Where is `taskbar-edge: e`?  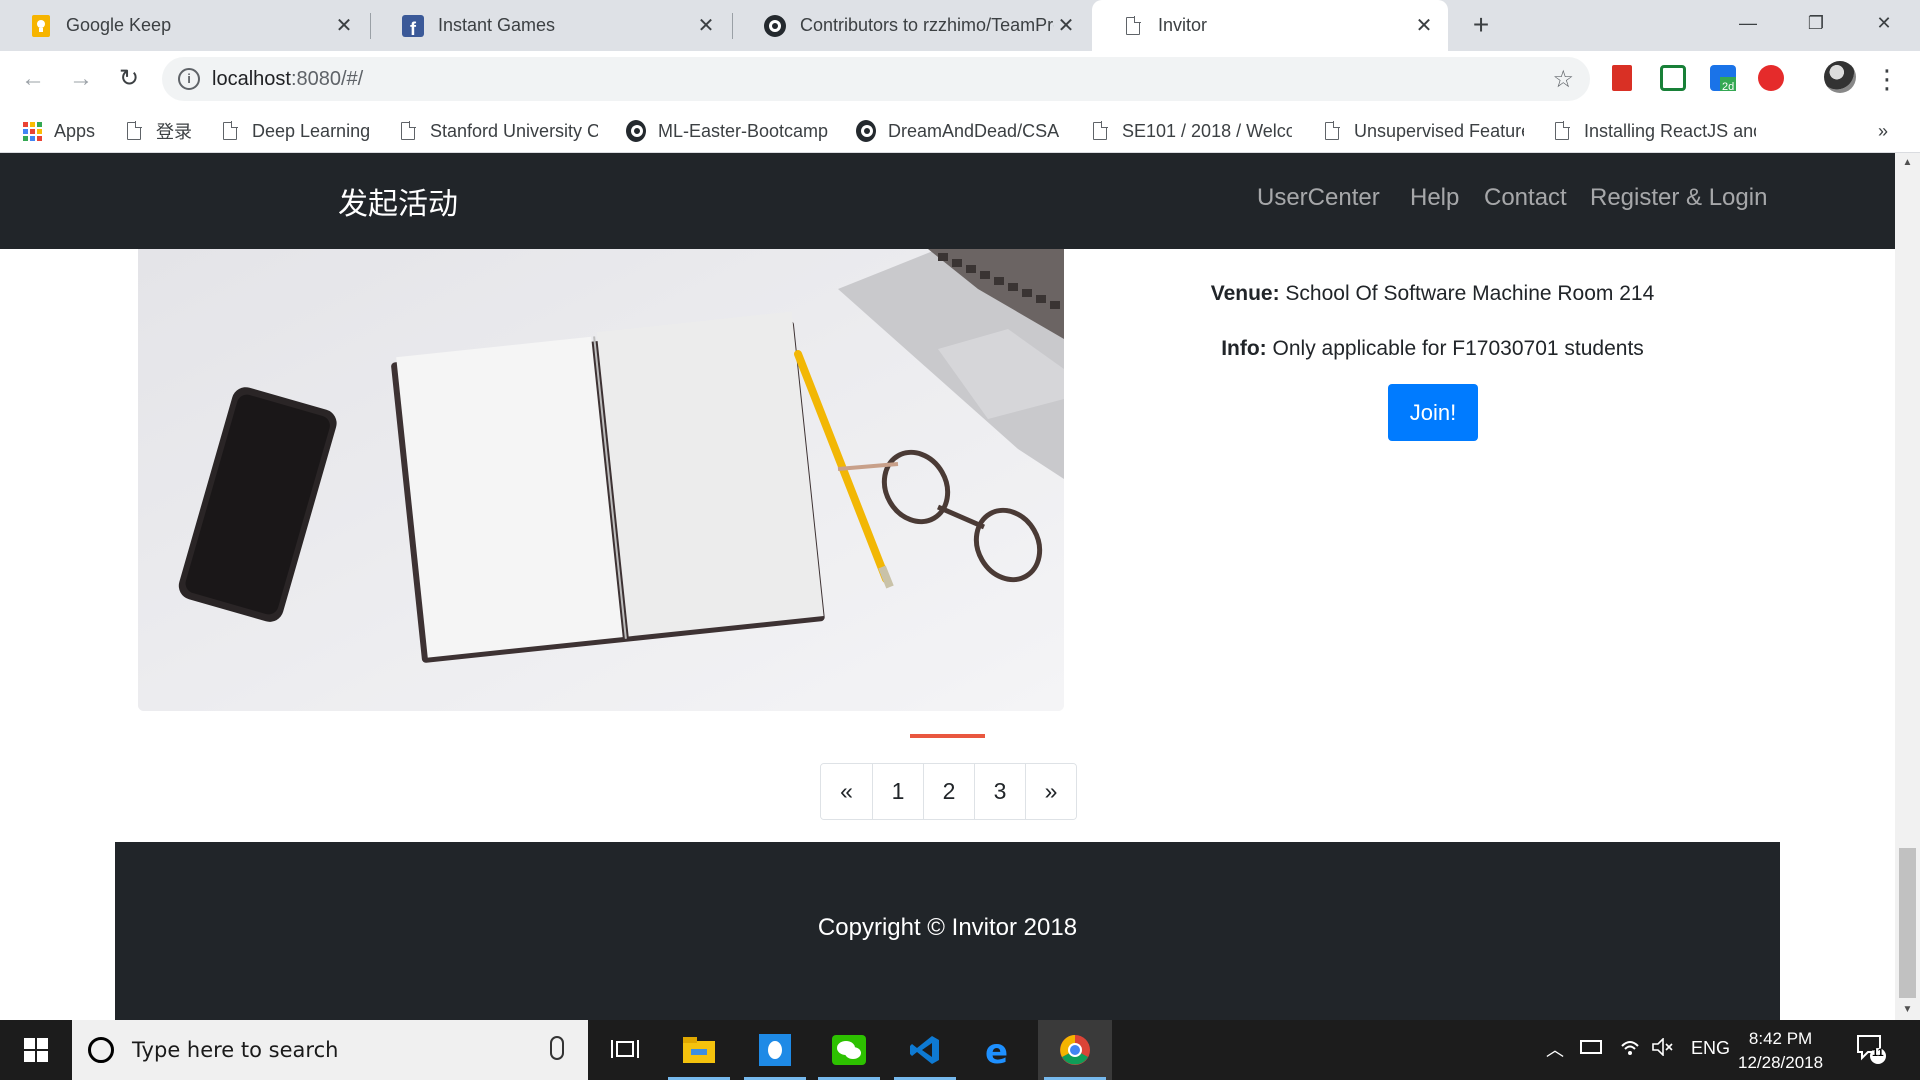
taskbar-edge: e is located at coordinates (999, 1050).